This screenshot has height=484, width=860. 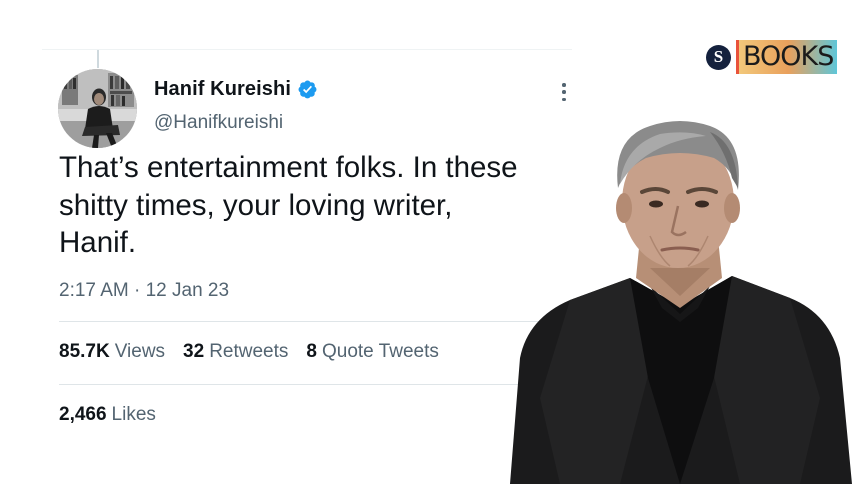 I want to click on display-name: Hanif Kureishi, so click(x=222, y=89).